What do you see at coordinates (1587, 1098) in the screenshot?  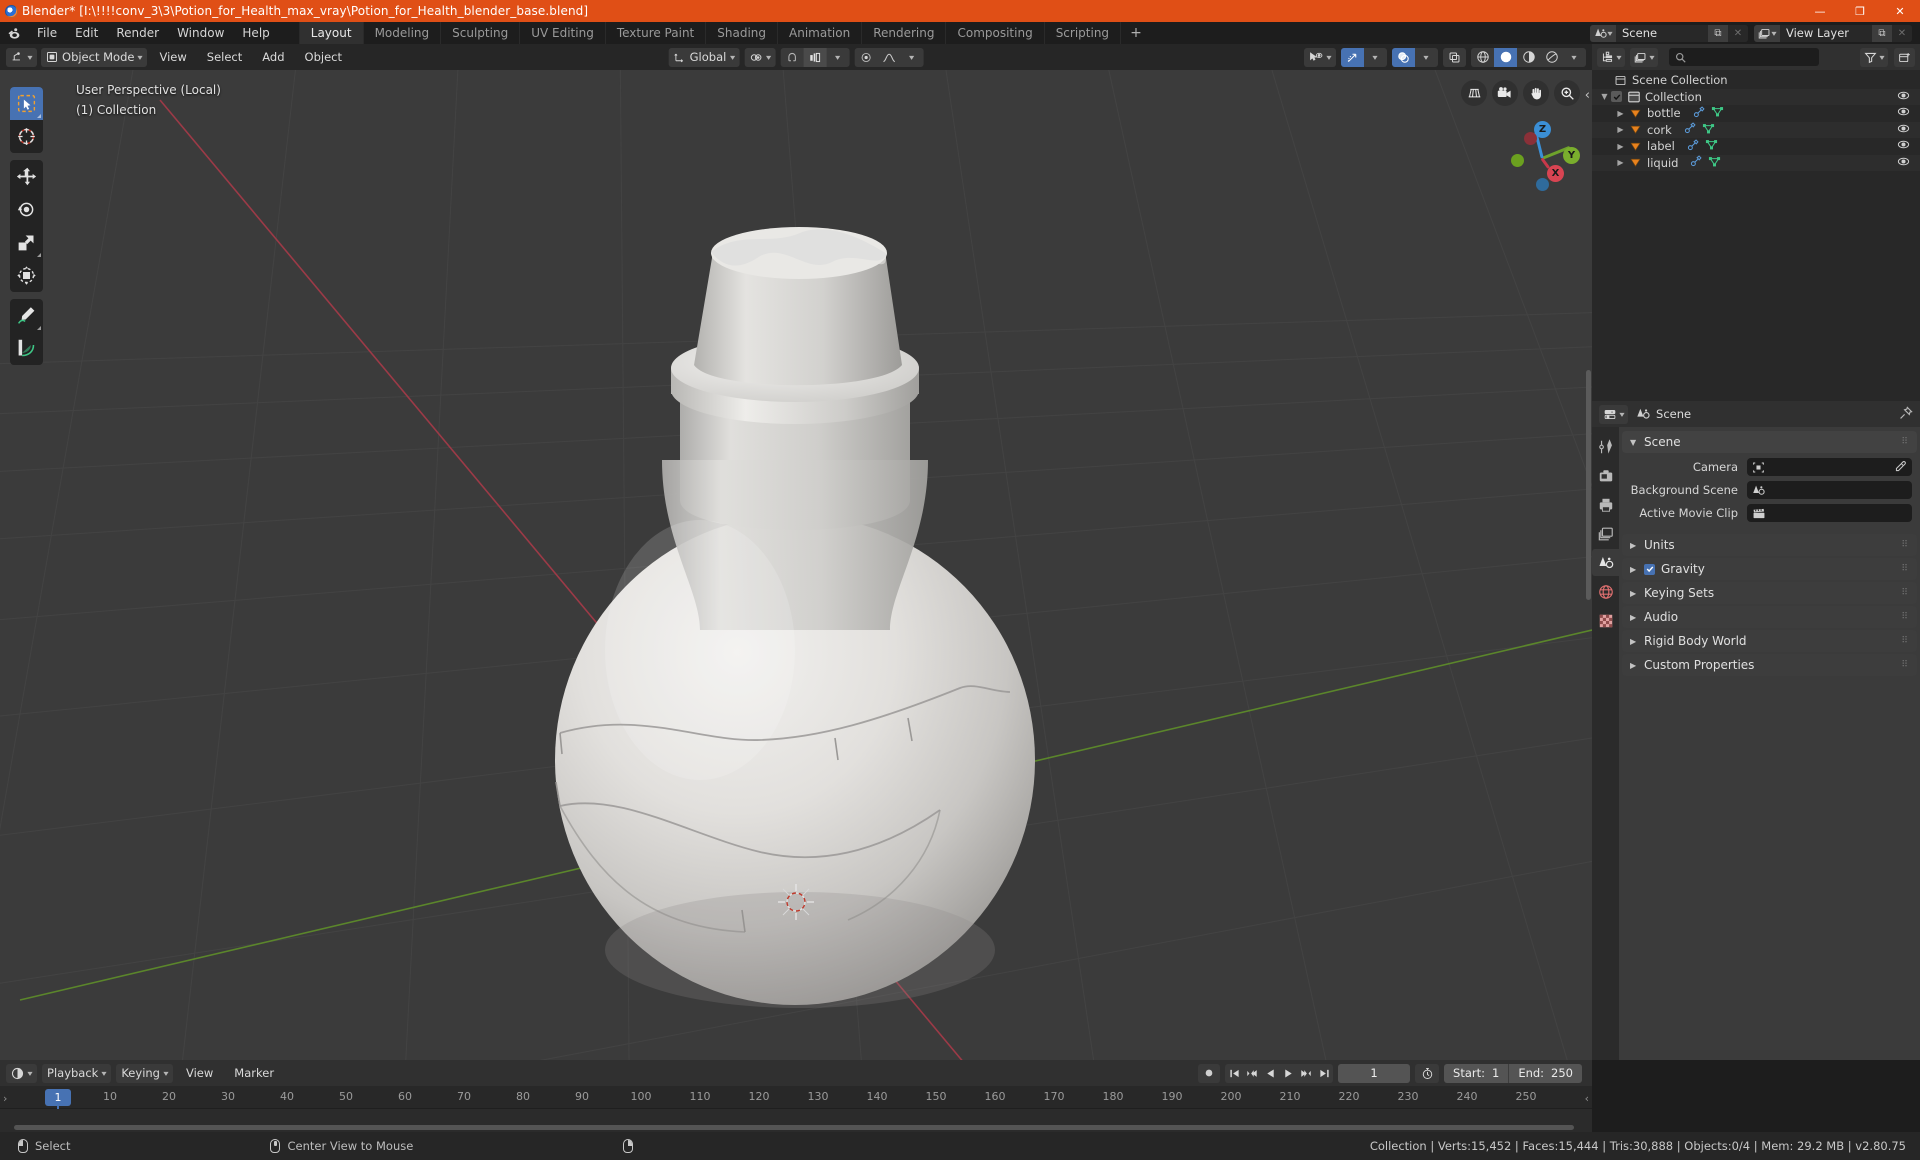 I see `timeline-right-chevron-icon: ‹` at bounding box center [1587, 1098].